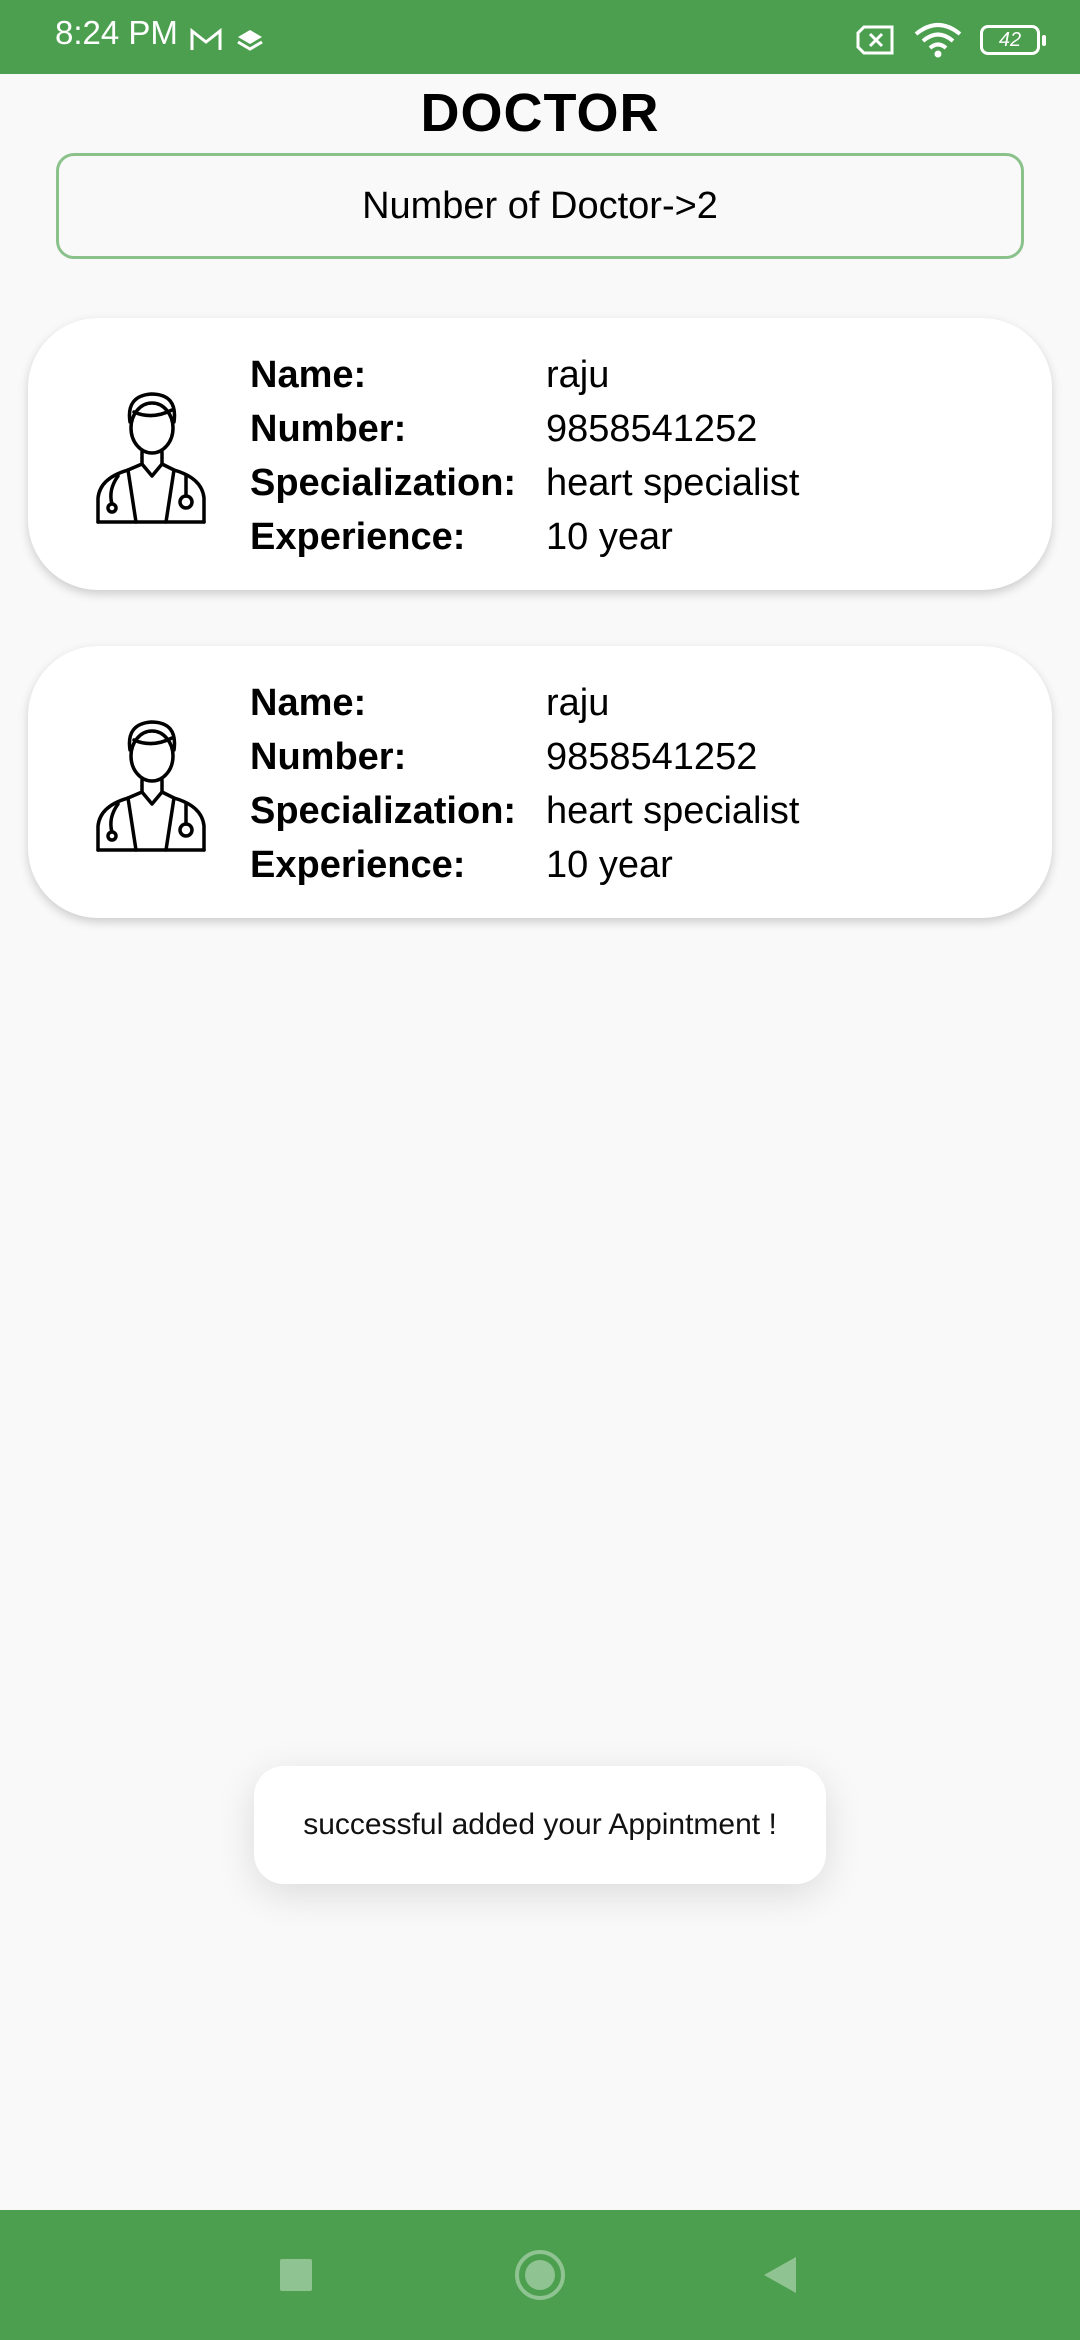  I want to click on layers-icon, so click(250, 40).